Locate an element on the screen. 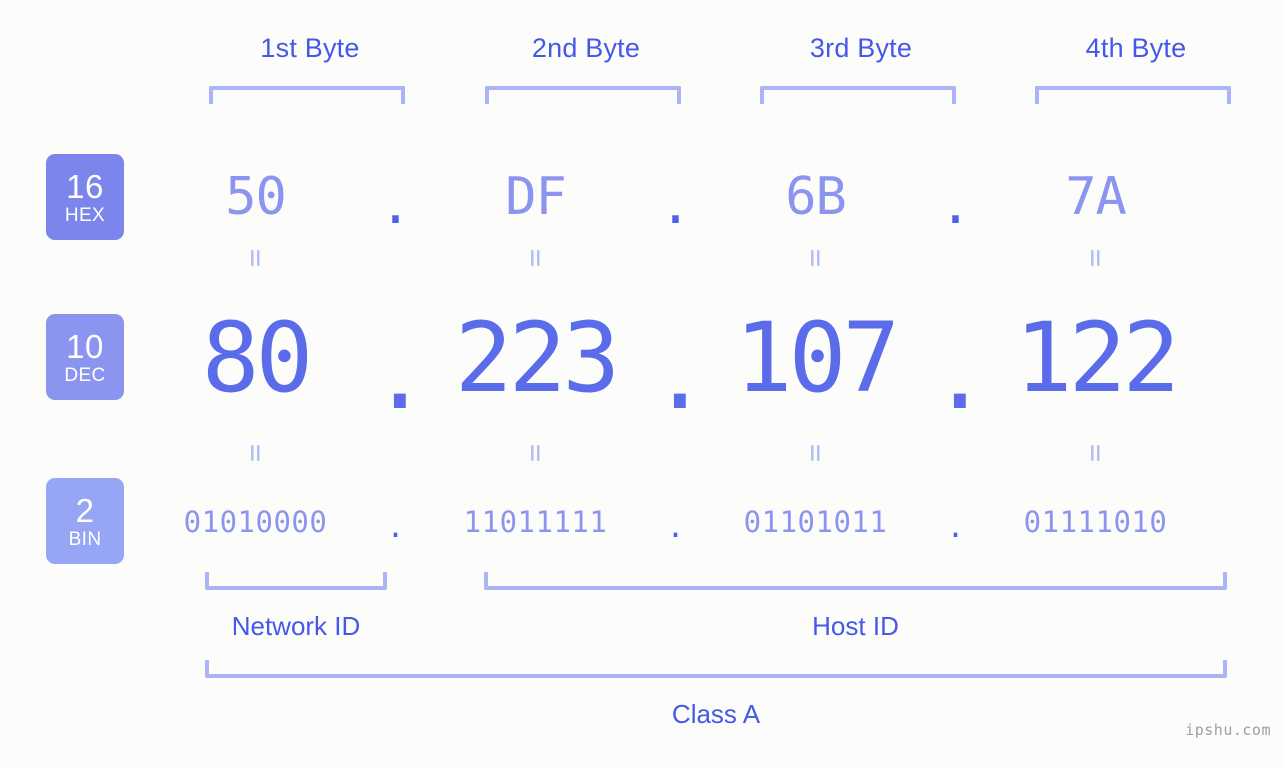 The height and width of the screenshot is (767, 1285). bin-byte-2: 11011111 is located at coordinates (535, 522).